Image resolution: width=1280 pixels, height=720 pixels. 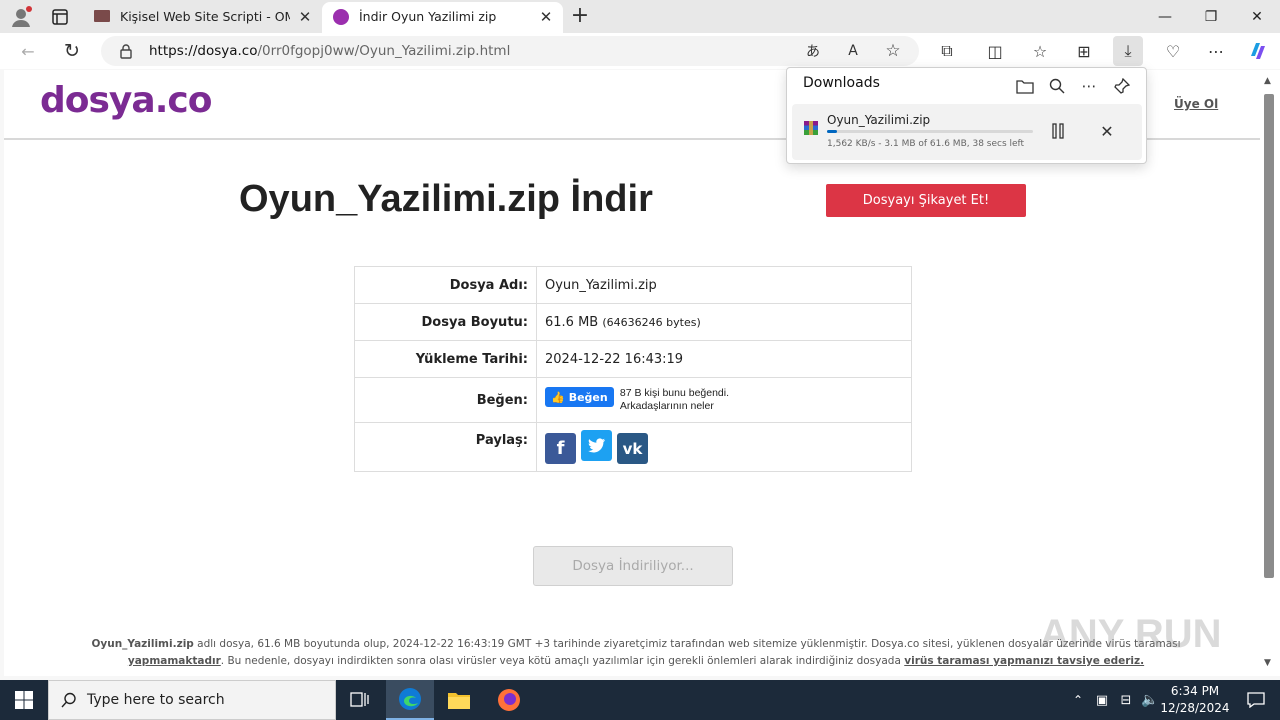 What do you see at coordinates (156, 700) in the screenshot?
I see `search-placeholder: Type here to search` at bounding box center [156, 700].